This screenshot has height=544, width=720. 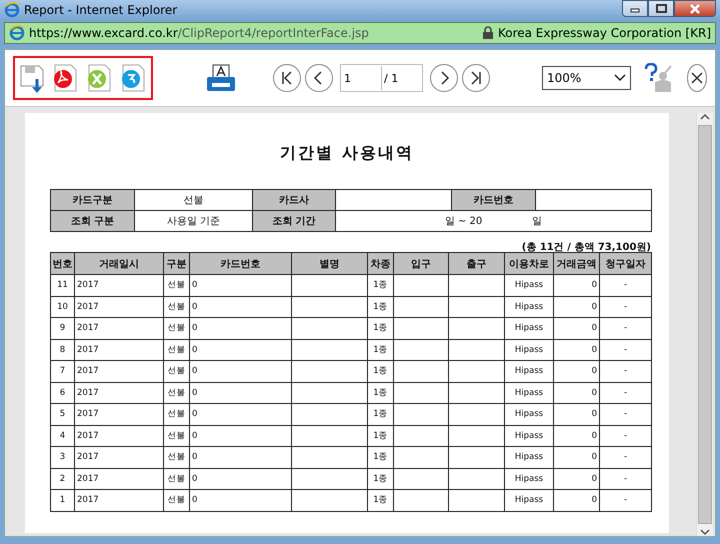 What do you see at coordinates (62, 328) in the screenshot?
I see `table-cell: 9` at bounding box center [62, 328].